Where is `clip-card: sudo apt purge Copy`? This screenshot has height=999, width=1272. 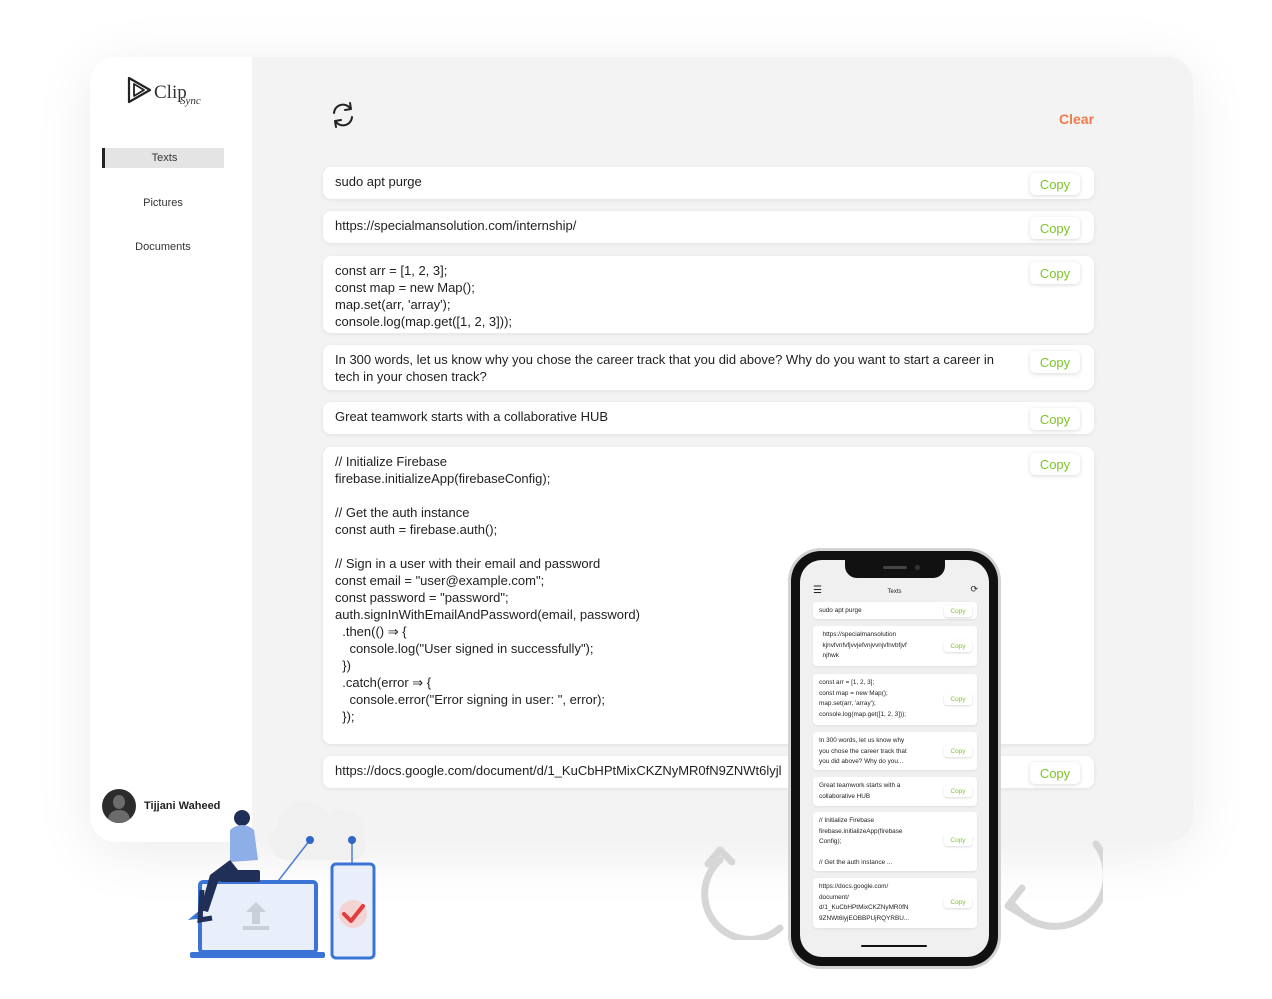 clip-card: sudo apt purge Copy is located at coordinates (708, 183).